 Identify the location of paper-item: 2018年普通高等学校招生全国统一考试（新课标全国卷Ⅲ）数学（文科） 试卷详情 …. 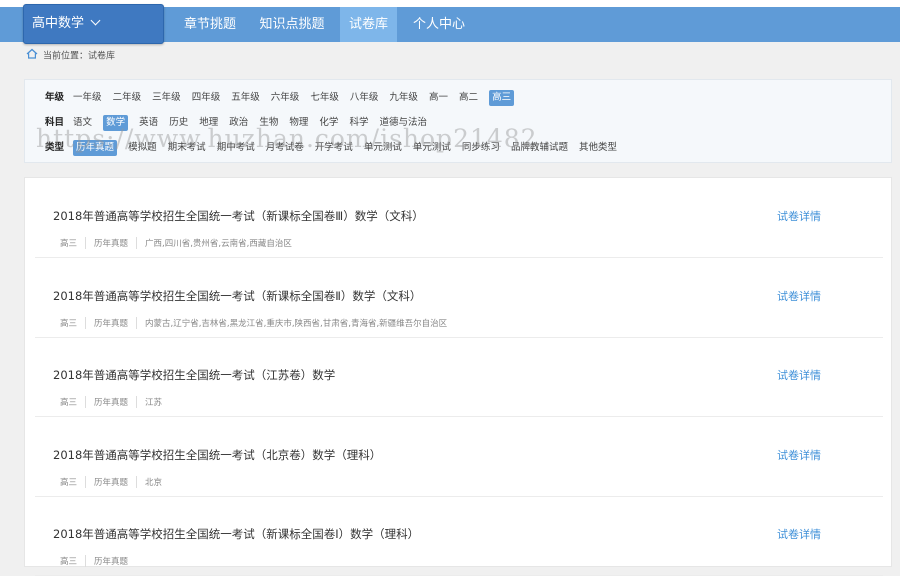
(459, 218).